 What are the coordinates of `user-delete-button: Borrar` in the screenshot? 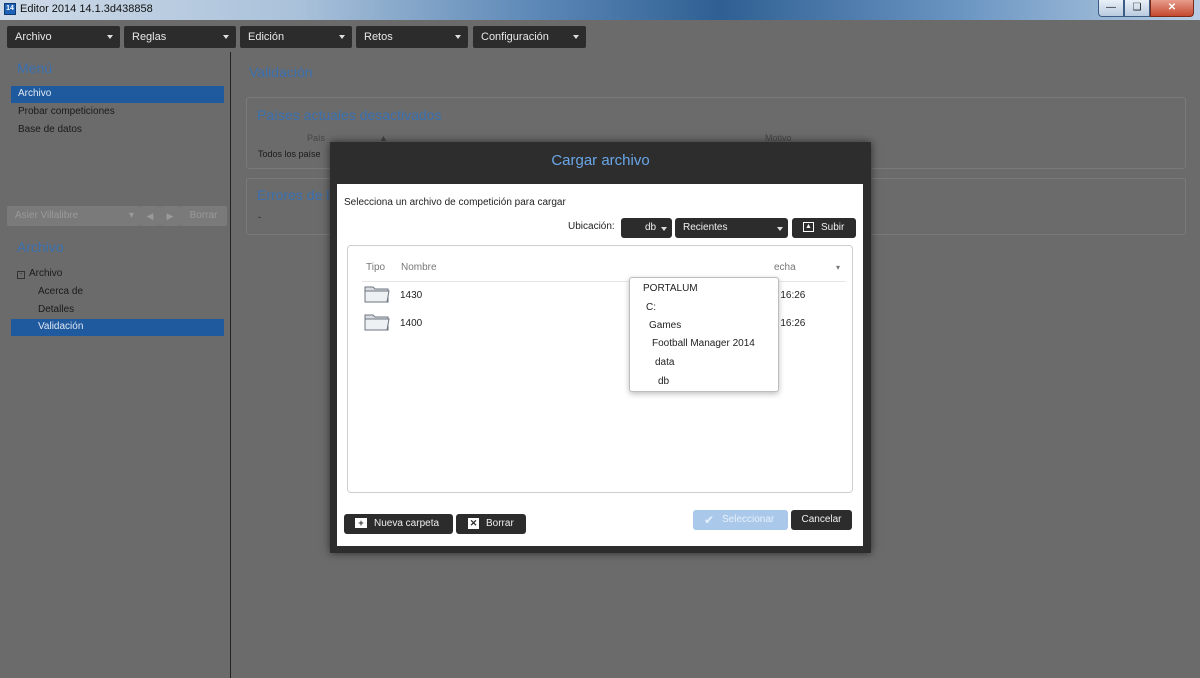 It's located at (203, 216).